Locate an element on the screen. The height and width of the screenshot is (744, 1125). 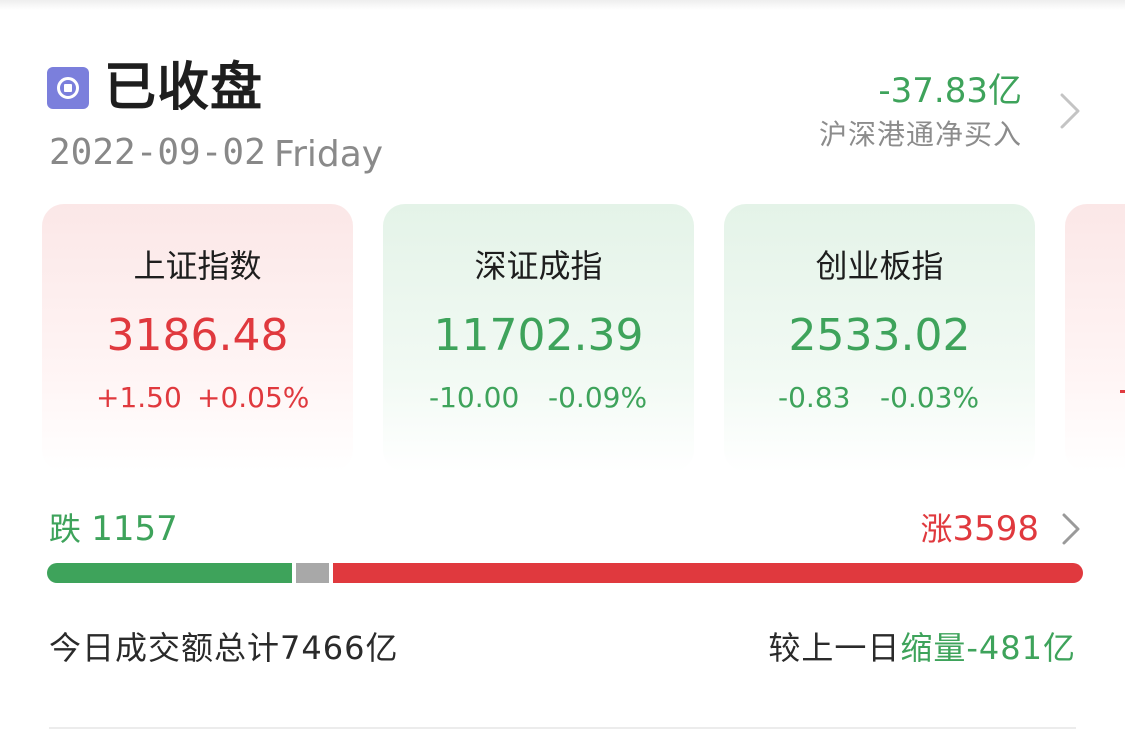
advancers-number: 3598 is located at coordinates (995, 529).